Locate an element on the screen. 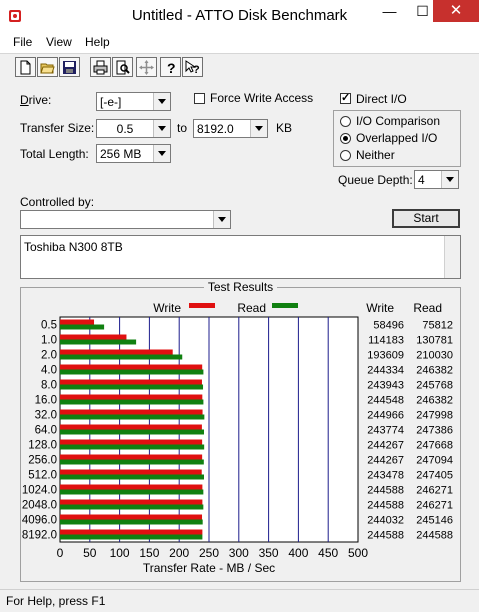  description-scrollbar is located at coordinates (452, 257).